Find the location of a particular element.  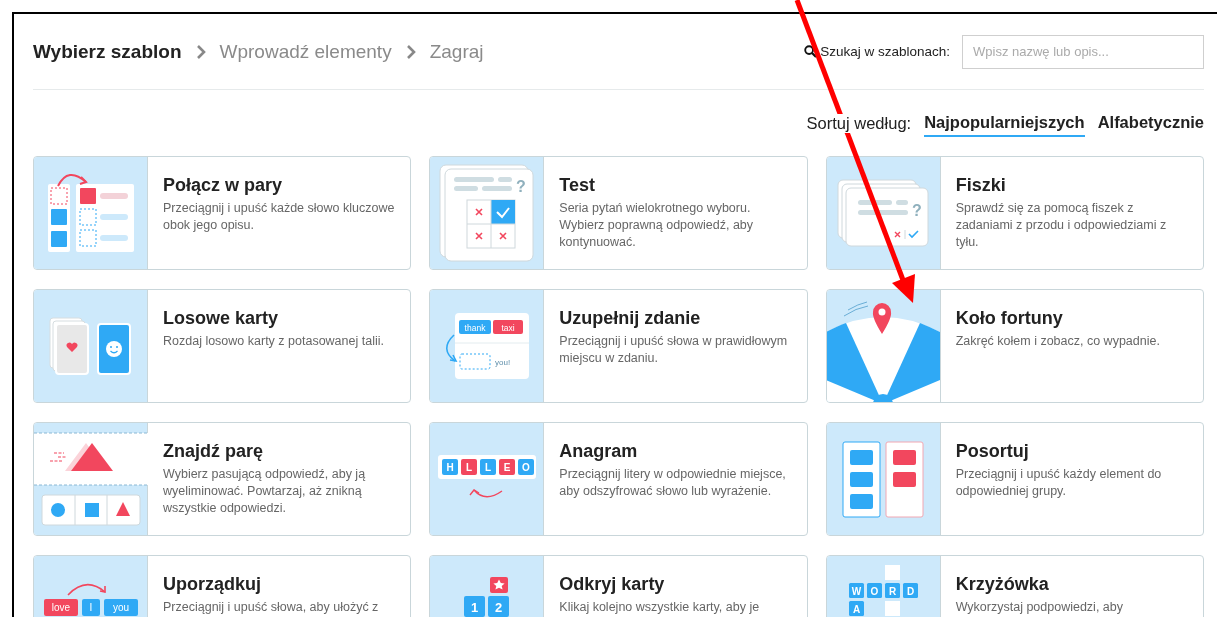

letter-tile: D is located at coordinates (910, 590).